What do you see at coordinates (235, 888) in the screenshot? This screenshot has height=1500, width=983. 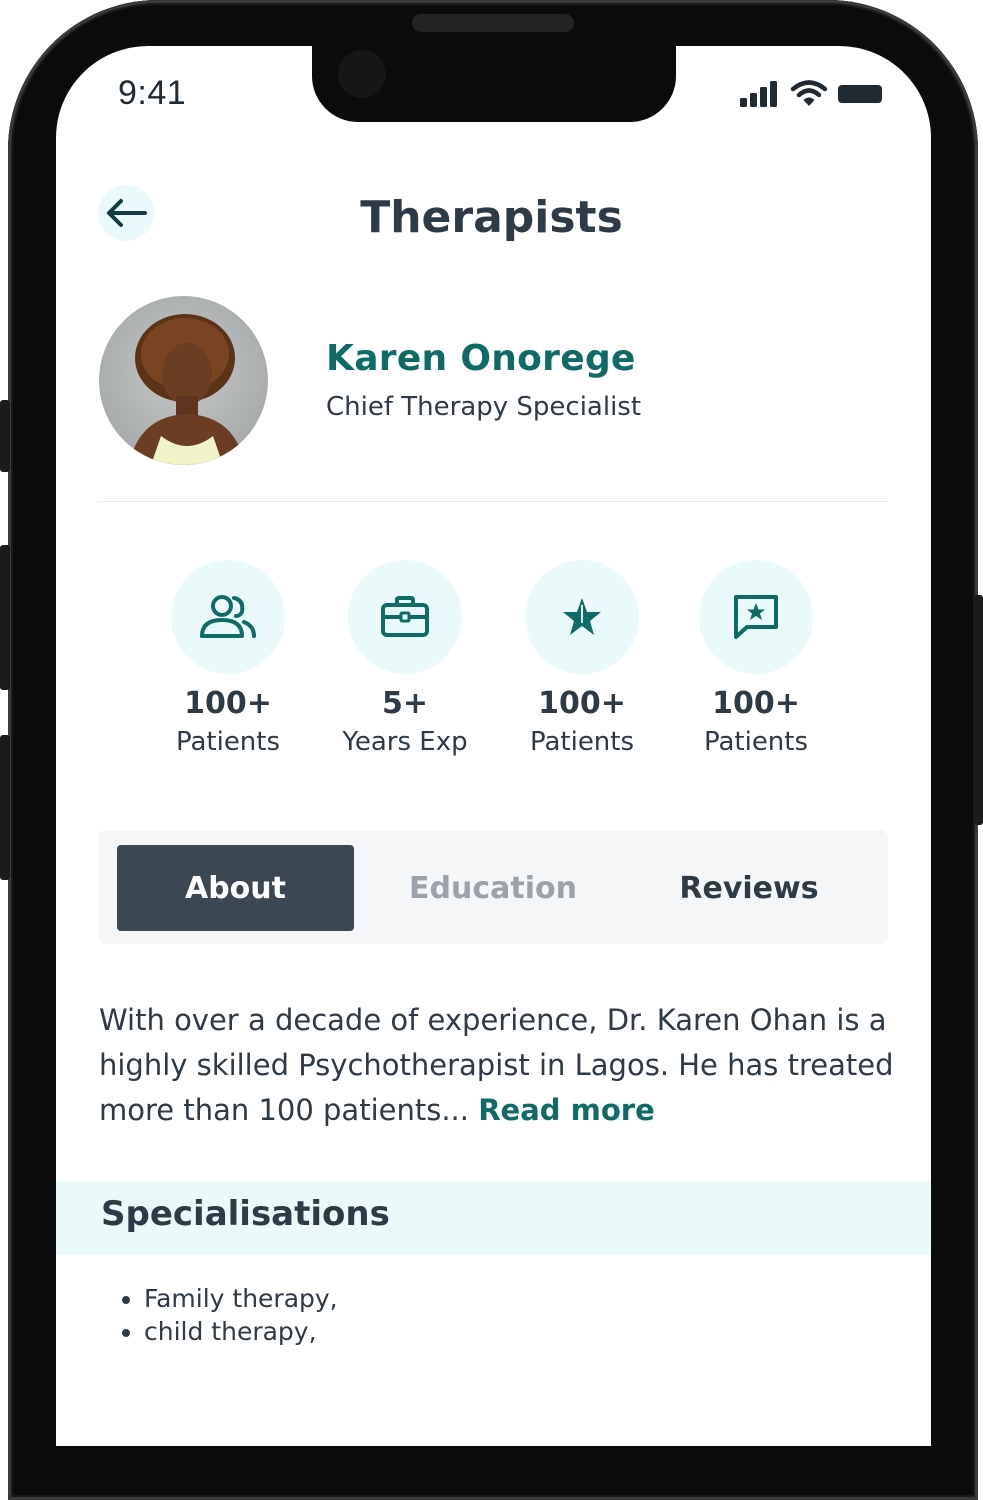 I see `tab-about: About` at bounding box center [235, 888].